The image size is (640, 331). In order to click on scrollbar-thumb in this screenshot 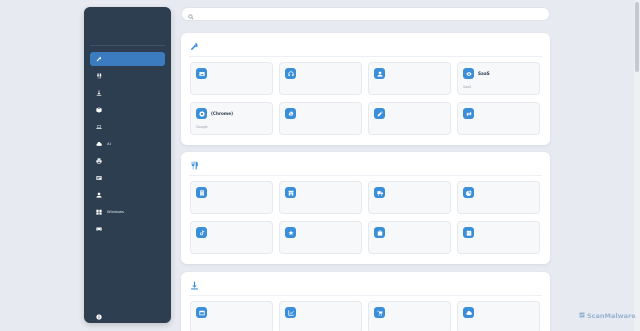, I will do `click(637, 37)`.